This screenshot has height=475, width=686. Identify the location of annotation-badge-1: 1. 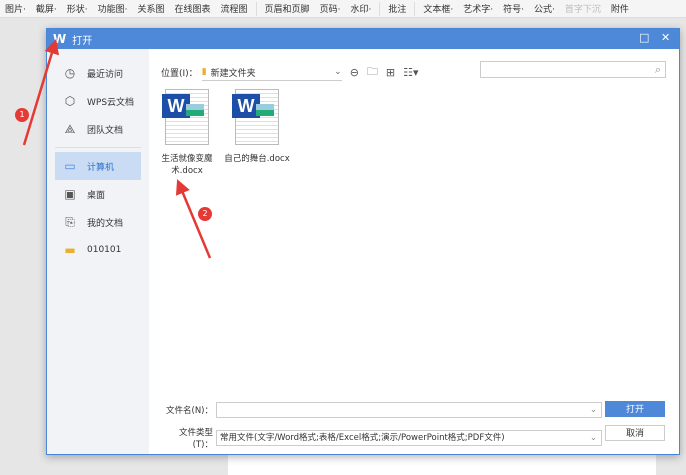
(22, 115).